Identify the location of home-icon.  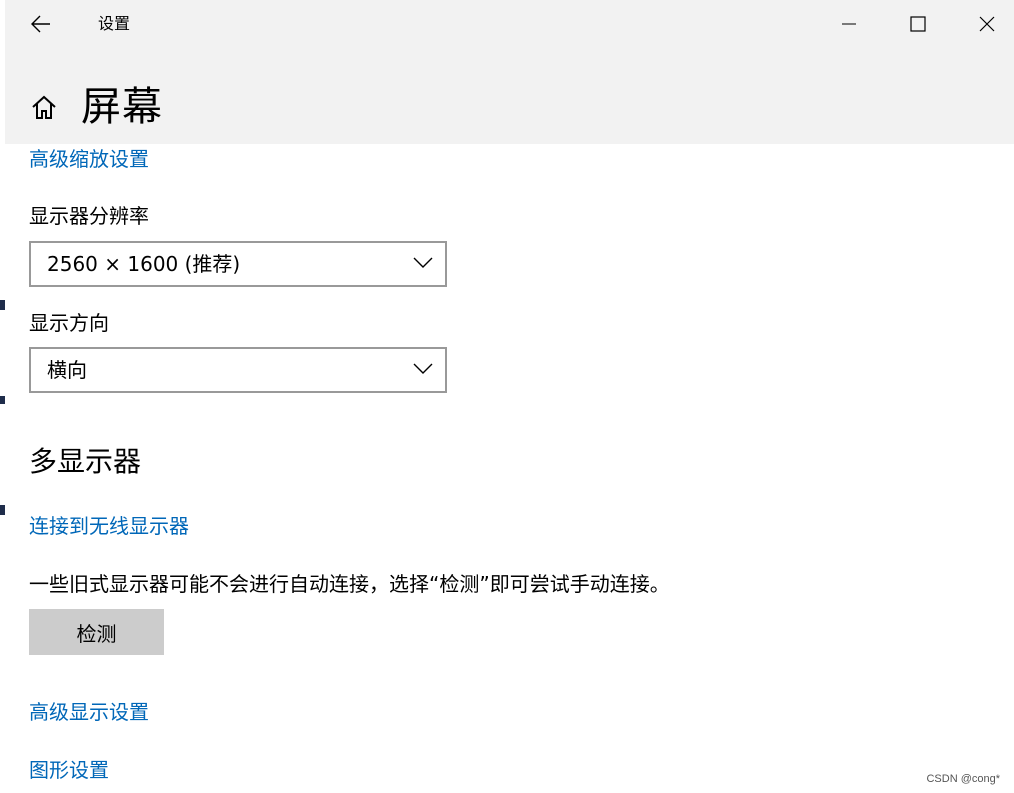
(44, 107).